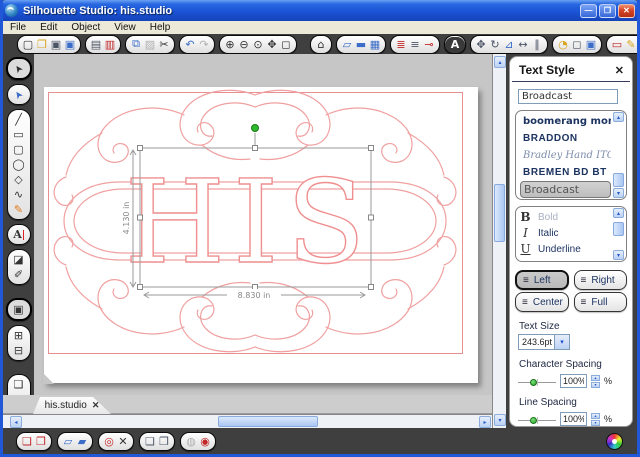 This screenshot has width=640, height=457. Describe the element at coordinates (72, 405) in the screenshot. I see `document-tab: his.studio ✕` at that location.